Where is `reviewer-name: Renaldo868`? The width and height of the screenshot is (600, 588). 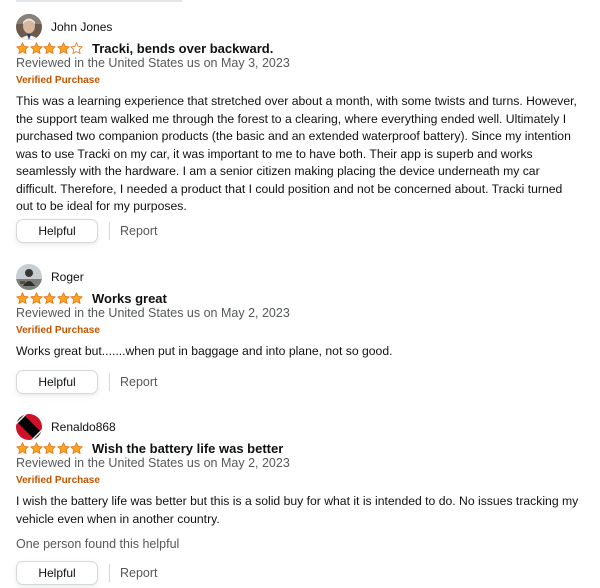
reviewer-name: Renaldo868 is located at coordinates (83, 427).